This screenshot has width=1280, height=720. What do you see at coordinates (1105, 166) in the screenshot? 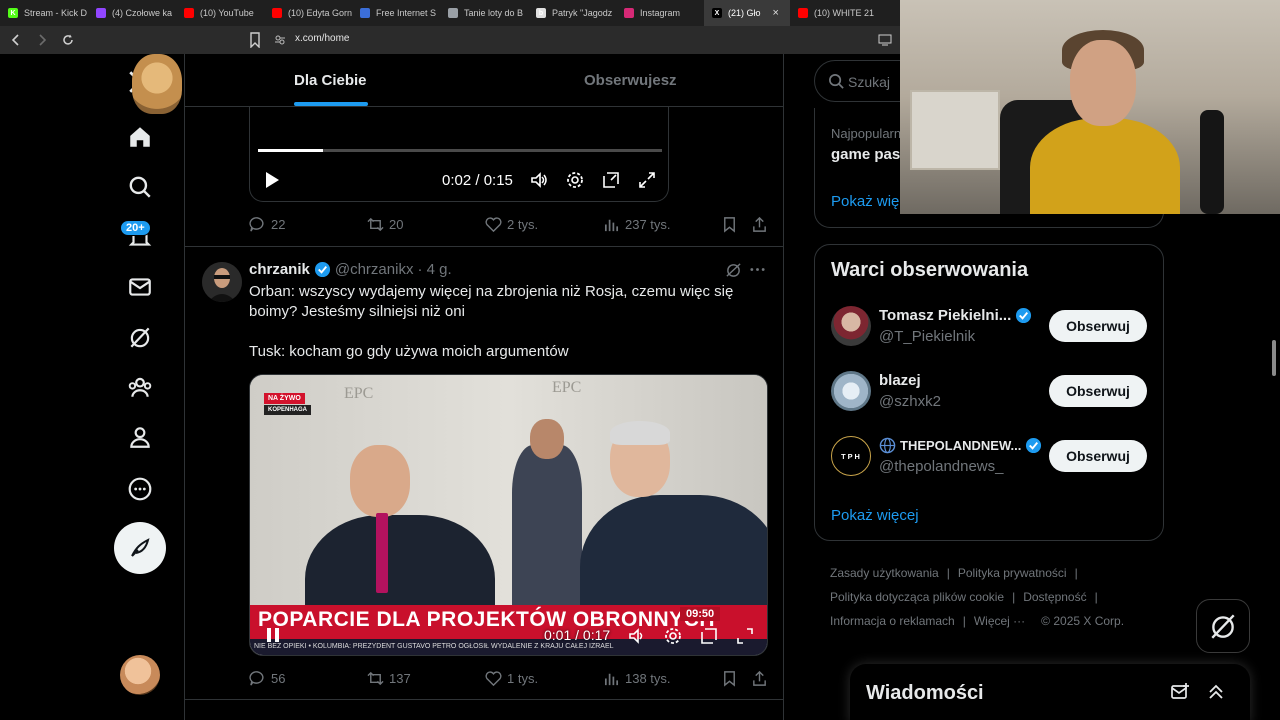
I see `webcam-person-body` at bounding box center [1105, 166].